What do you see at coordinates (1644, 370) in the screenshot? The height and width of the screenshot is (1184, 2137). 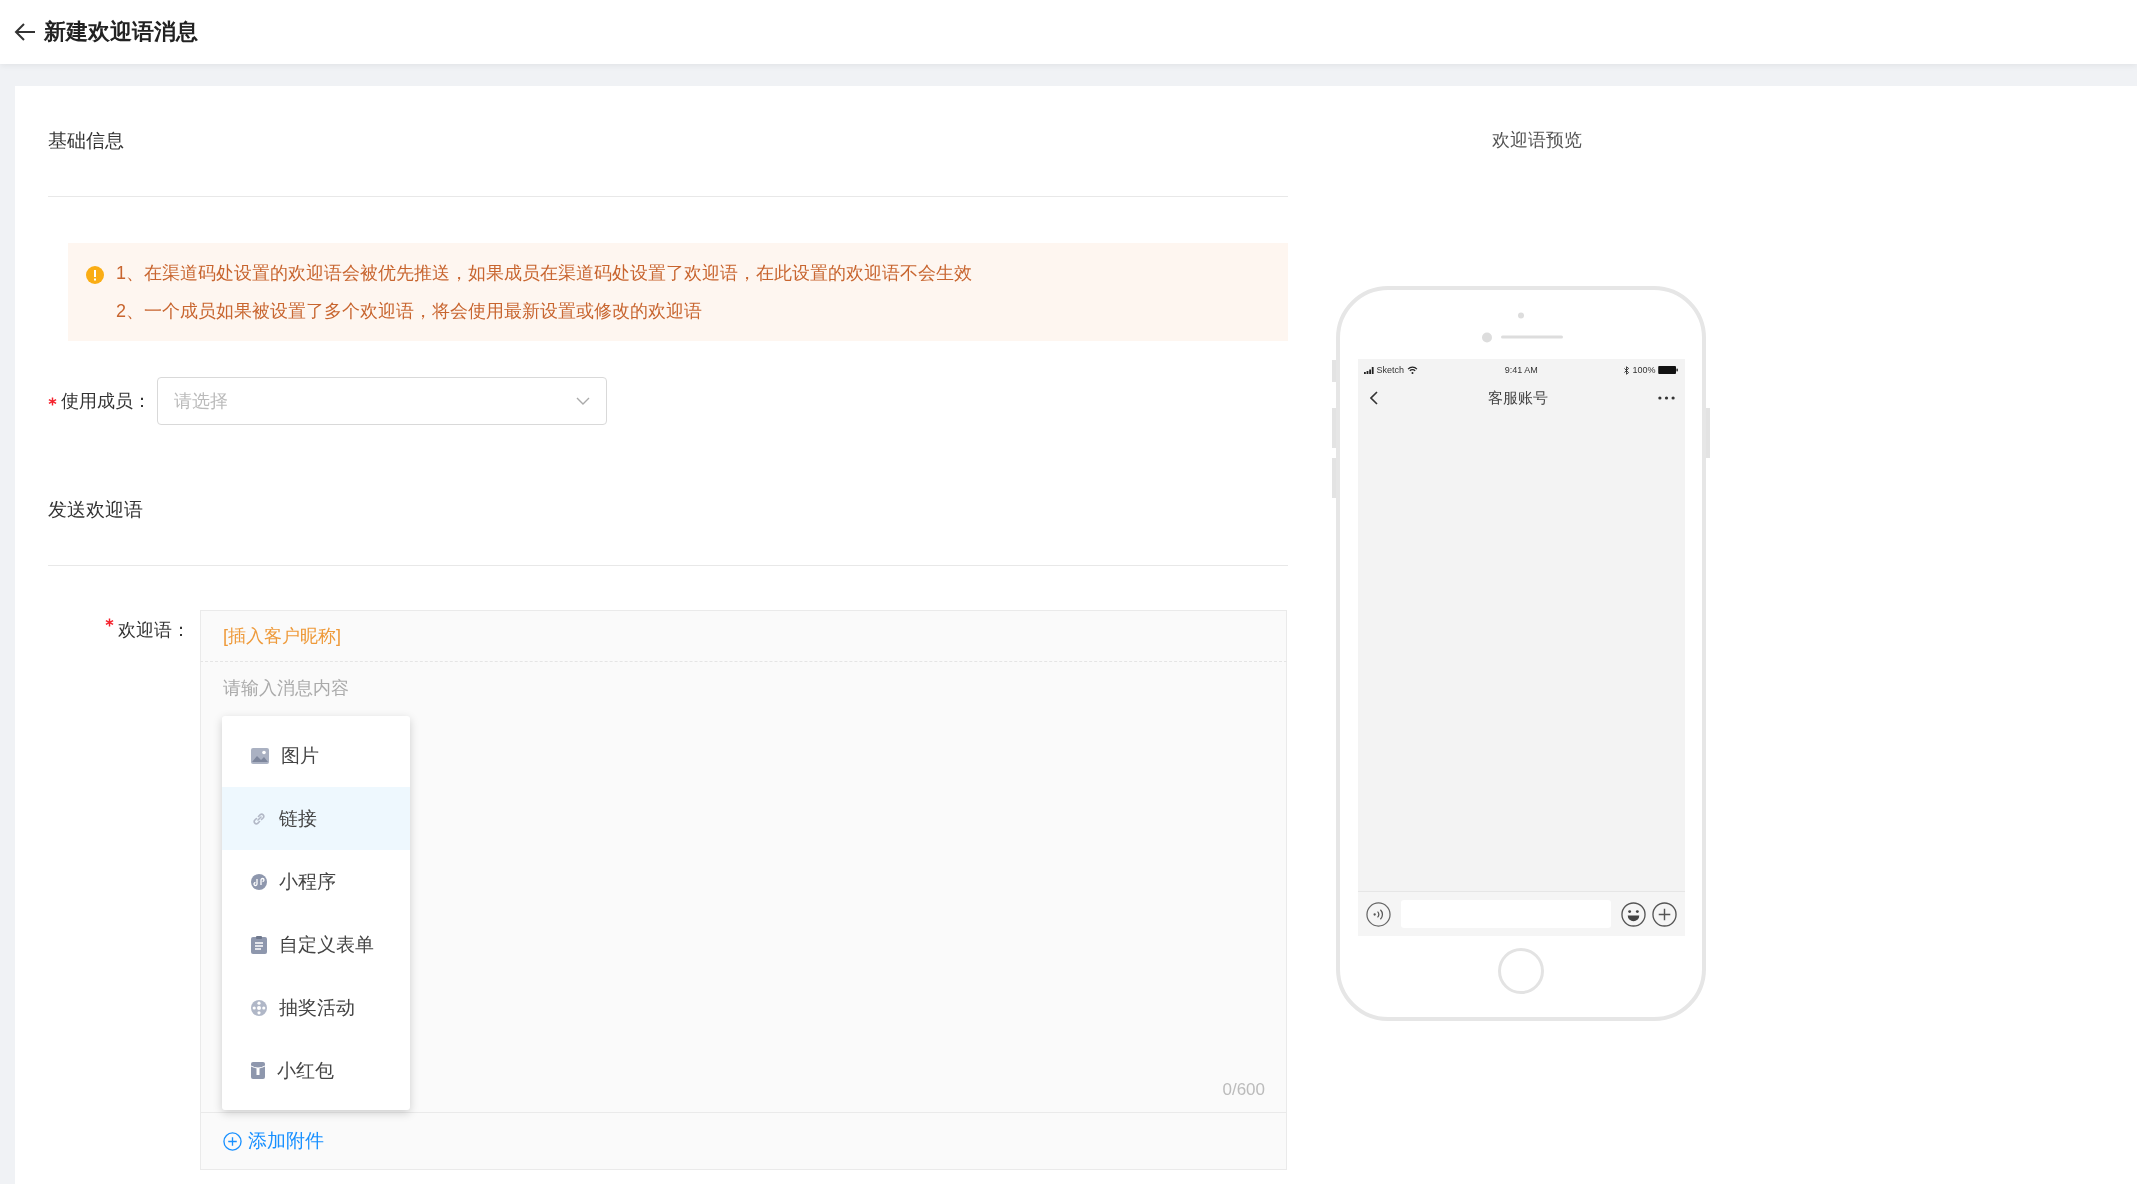 I see `battery-text: 100%` at bounding box center [1644, 370].